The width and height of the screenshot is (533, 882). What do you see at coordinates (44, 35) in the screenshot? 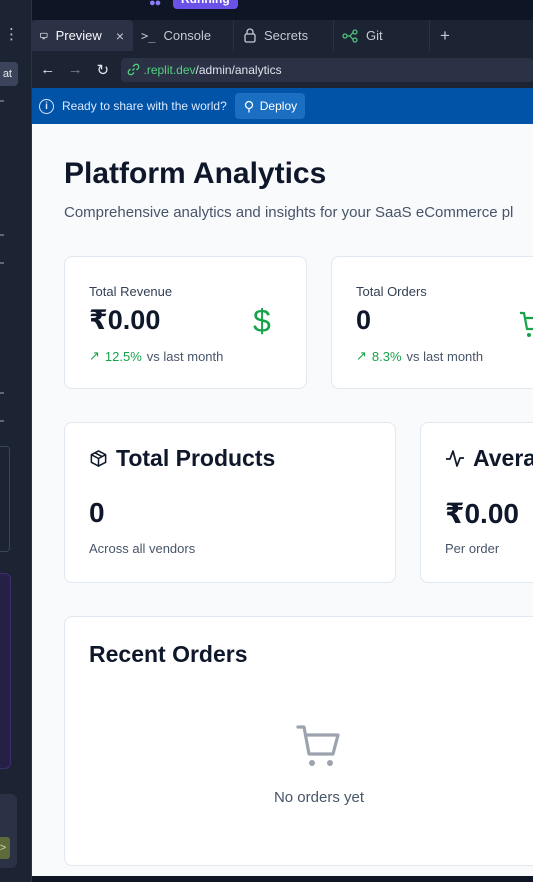
I see `monitor-icon` at bounding box center [44, 35].